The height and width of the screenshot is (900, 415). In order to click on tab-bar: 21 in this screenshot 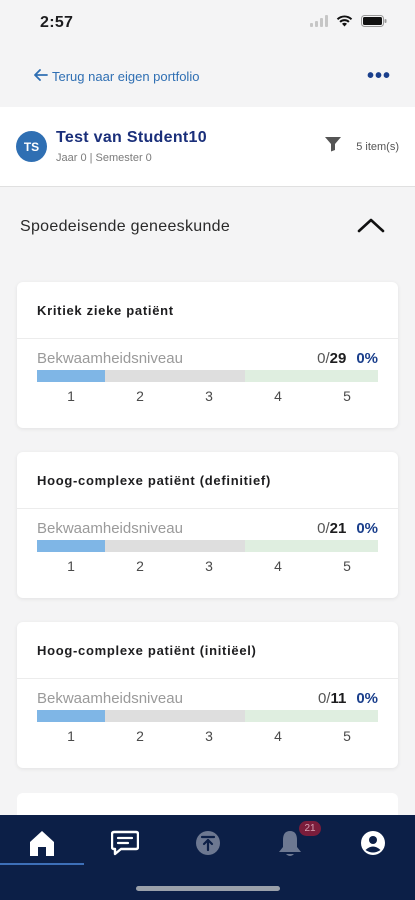, I will do `click(207, 857)`.